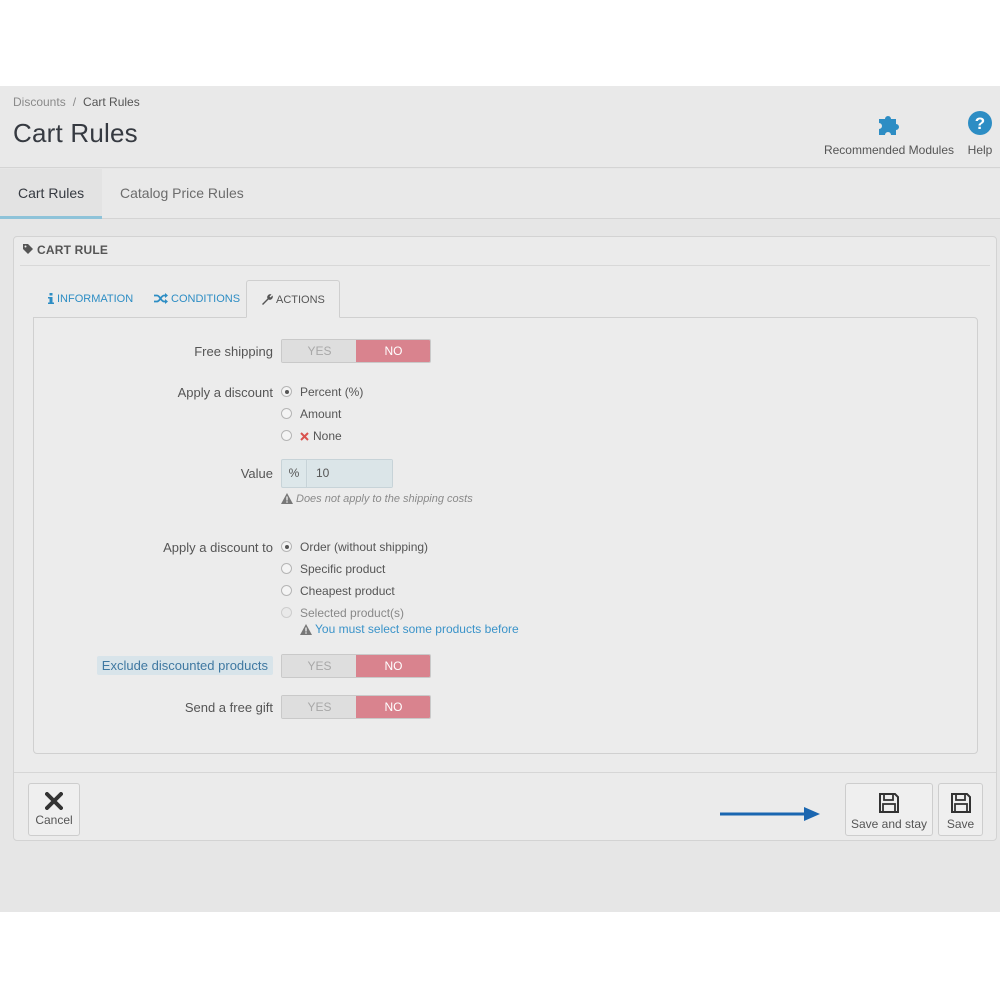  What do you see at coordinates (319, 666) in the screenshot?
I see `exclude-discounted-yes: YES` at bounding box center [319, 666].